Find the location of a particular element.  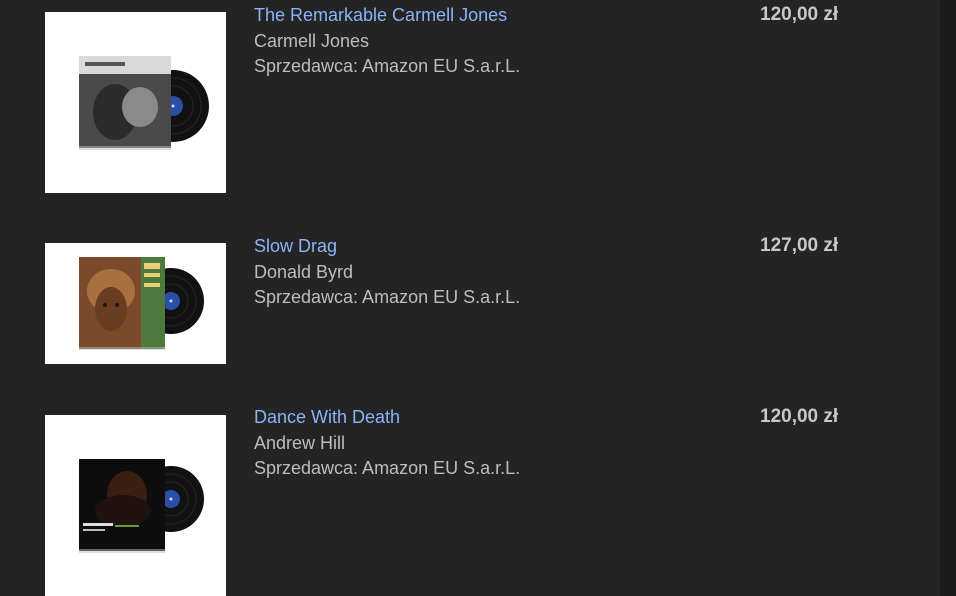

product-artist: Donald Byrd is located at coordinates (304, 272).